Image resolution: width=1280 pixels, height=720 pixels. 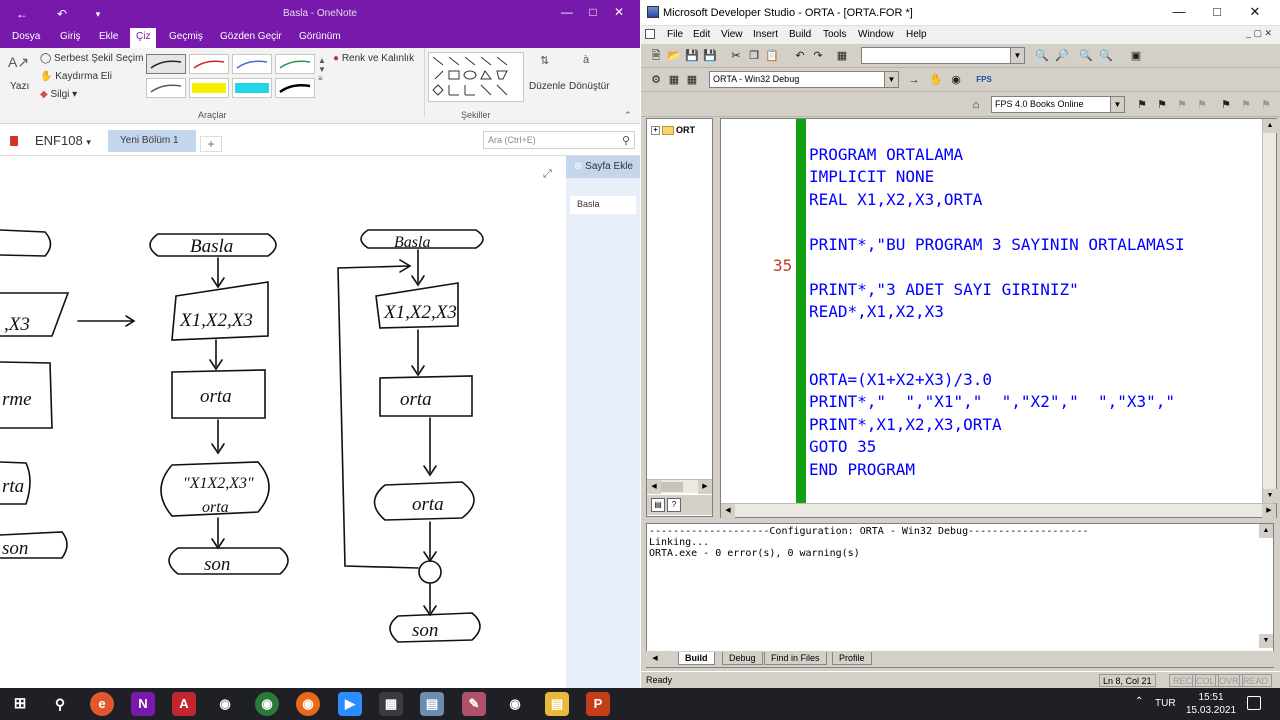 What do you see at coordinates (557, 704) in the screenshot?
I see `file-explorer-icon: ▤` at bounding box center [557, 704].